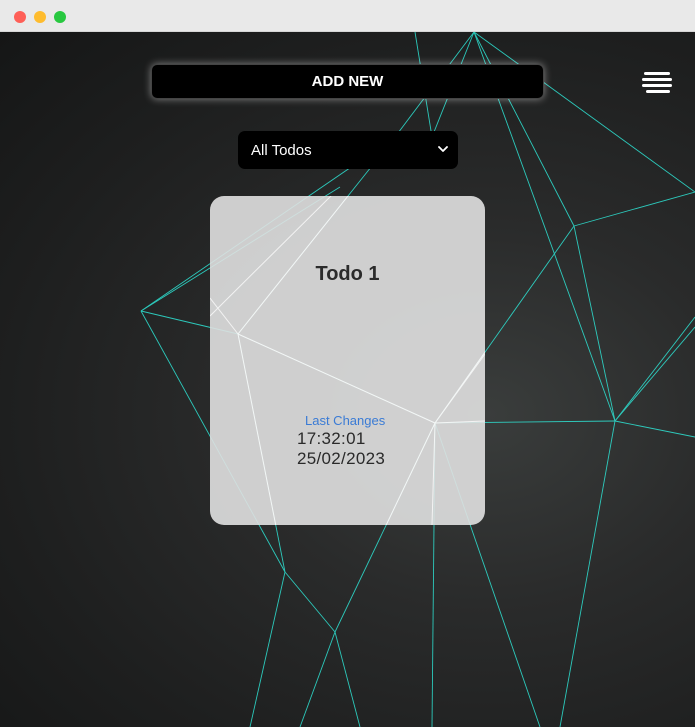 This screenshot has width=695, height=727. I want to click on last-changed-date: 25/02/2023, so click(341, 458).